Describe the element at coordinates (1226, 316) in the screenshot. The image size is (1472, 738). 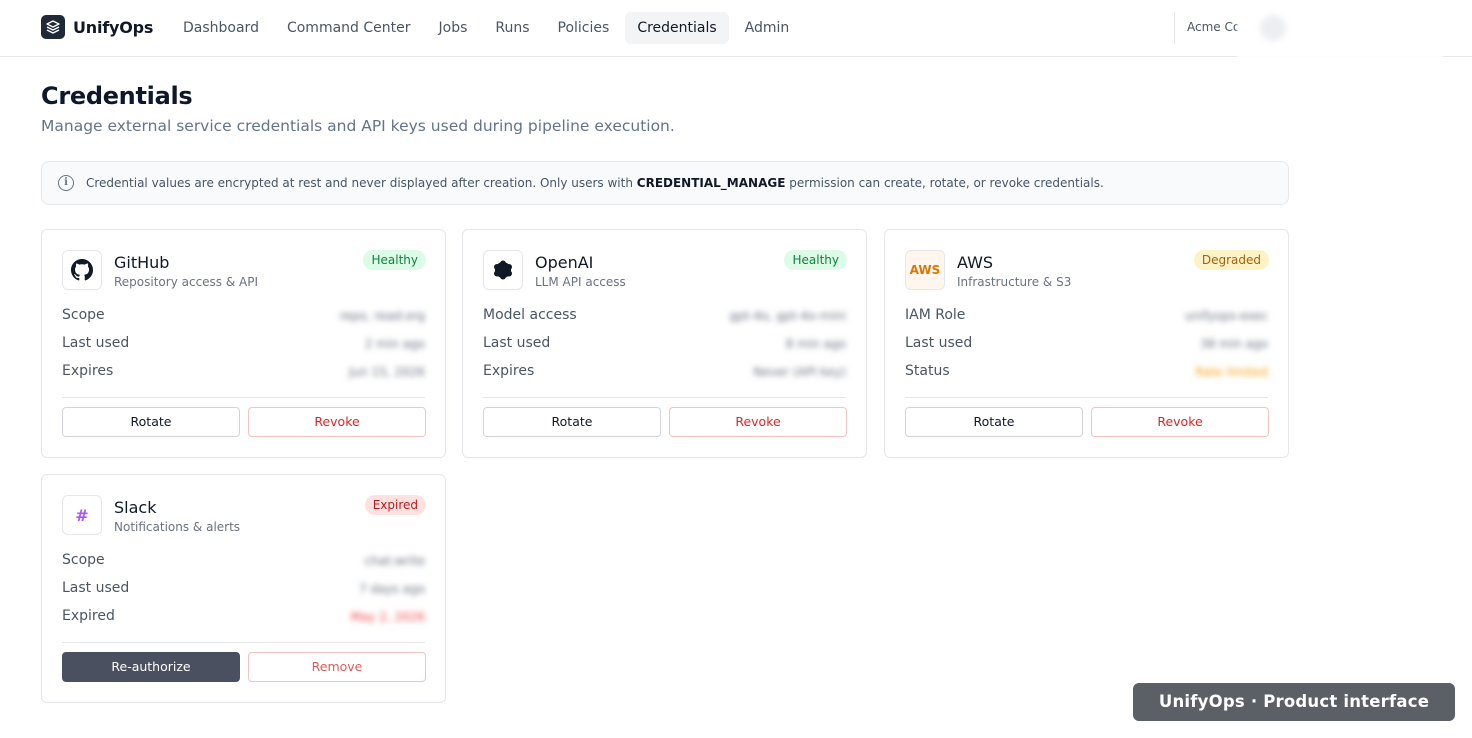
I see `row-value: unifyops-exec` at that location.